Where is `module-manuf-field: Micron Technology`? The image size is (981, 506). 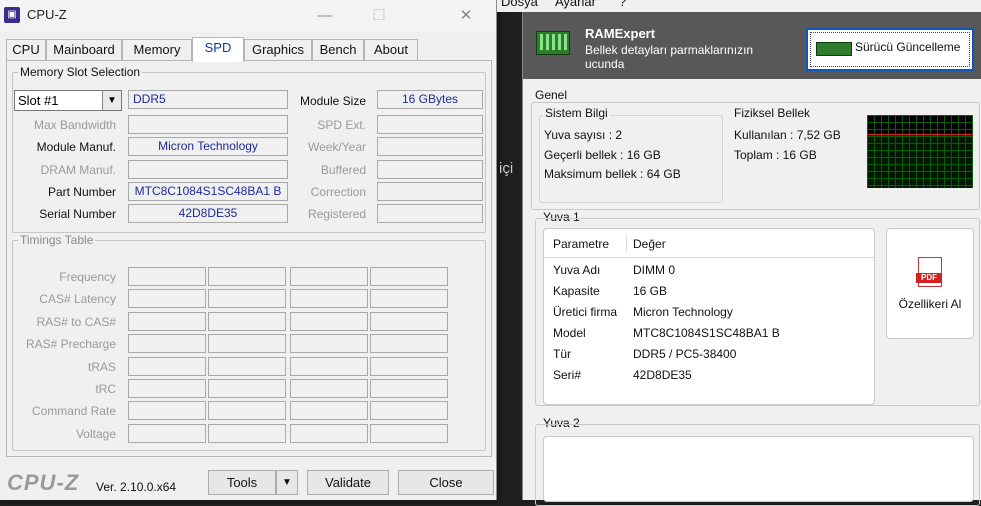 module-manuf-field: Micron Technology is located at coordinates (208, 146).